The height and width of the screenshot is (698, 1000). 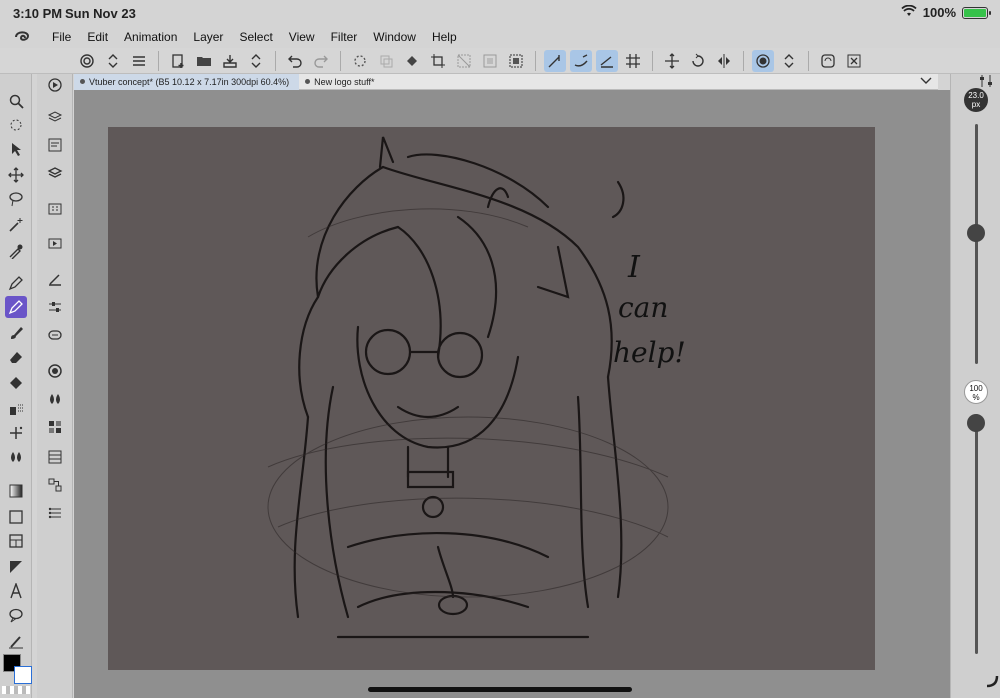 What do you see at coordinates (394, 37) in the screenshot?
I see `menu-window: Window` at bounding box center [394, 37].